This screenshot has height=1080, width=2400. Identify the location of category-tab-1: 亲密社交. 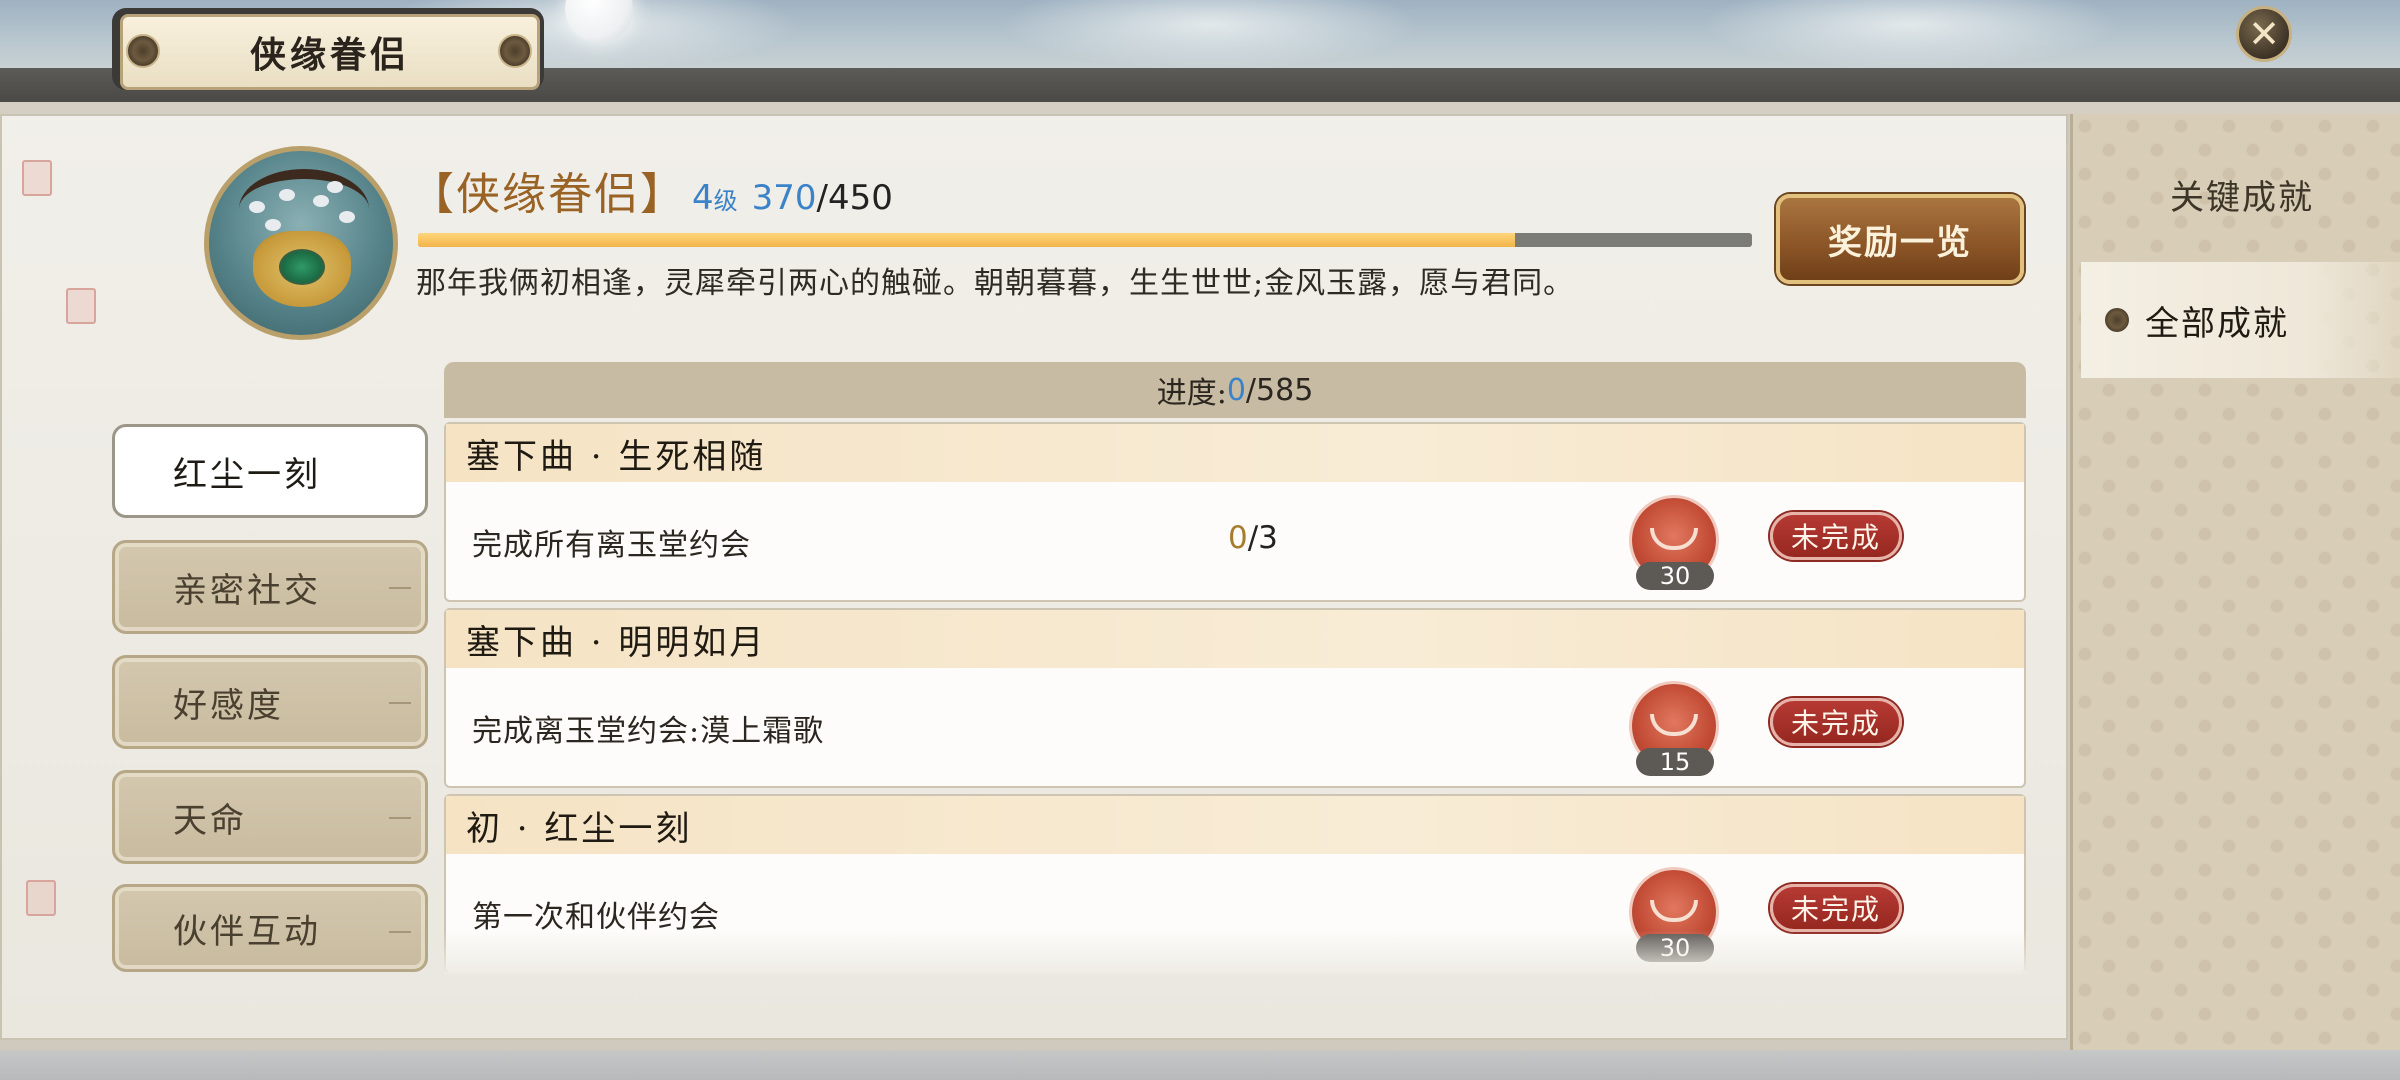
(270, 587).